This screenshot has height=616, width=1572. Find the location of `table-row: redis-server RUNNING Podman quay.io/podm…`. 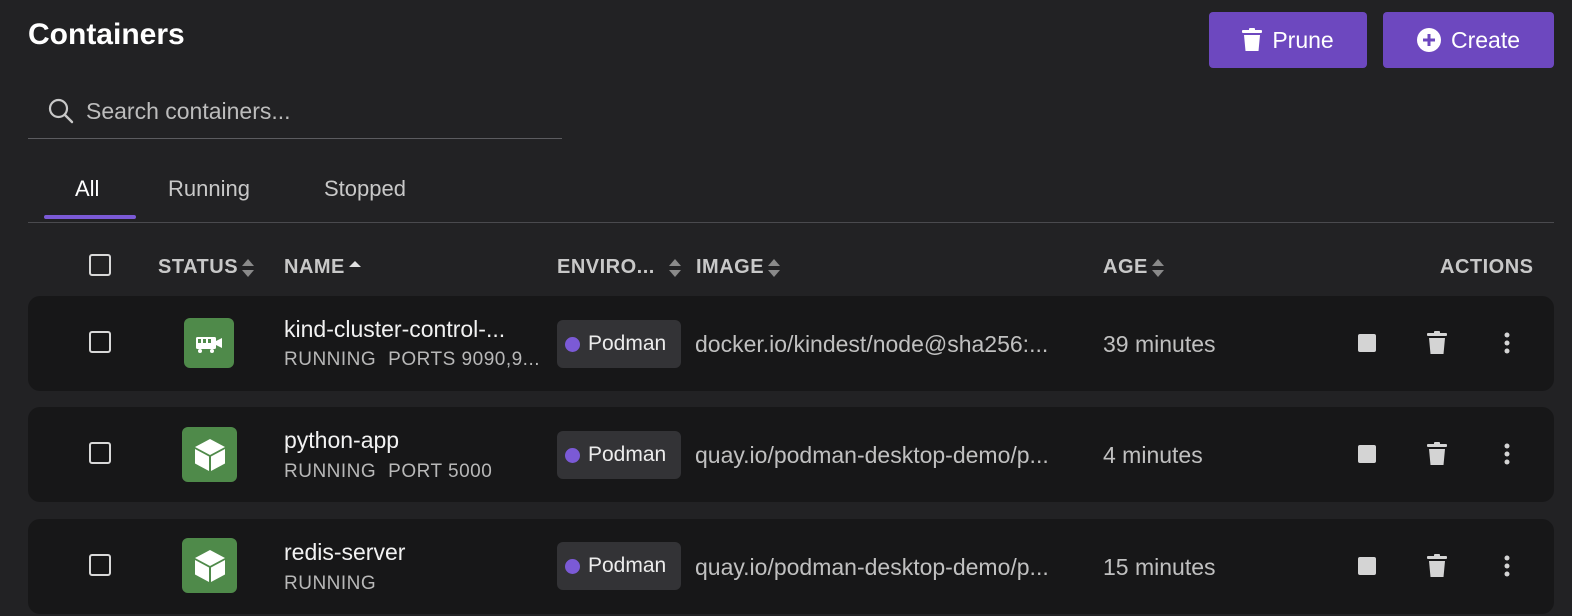

table-row: redis-server RUNNING Podman quay.io/podm… is located at coordinates (791, 566).